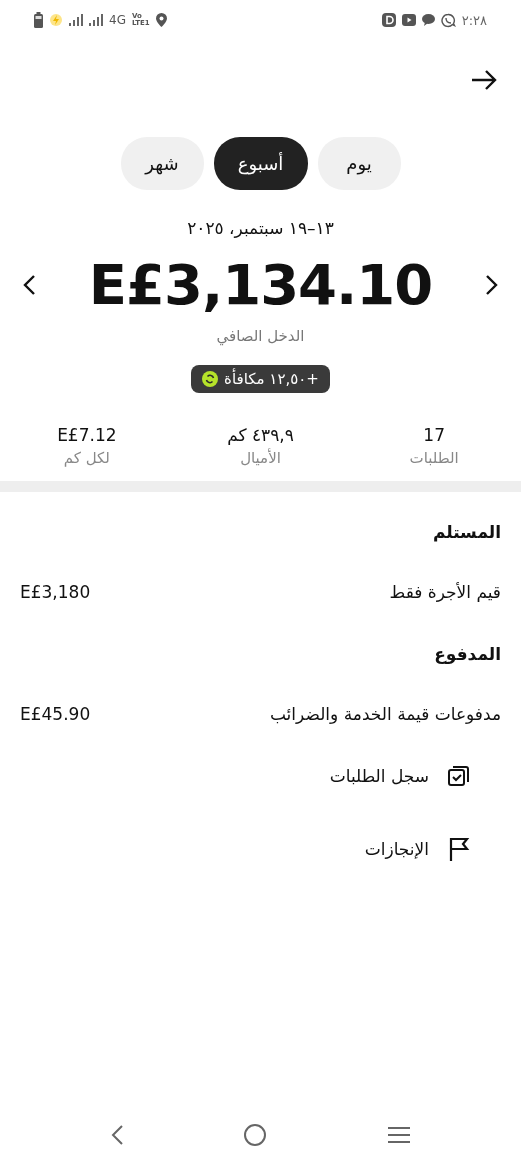 This screenshot has width=521, height=1162. I want to click on stat-value: E£7.12, so click(87, 435).